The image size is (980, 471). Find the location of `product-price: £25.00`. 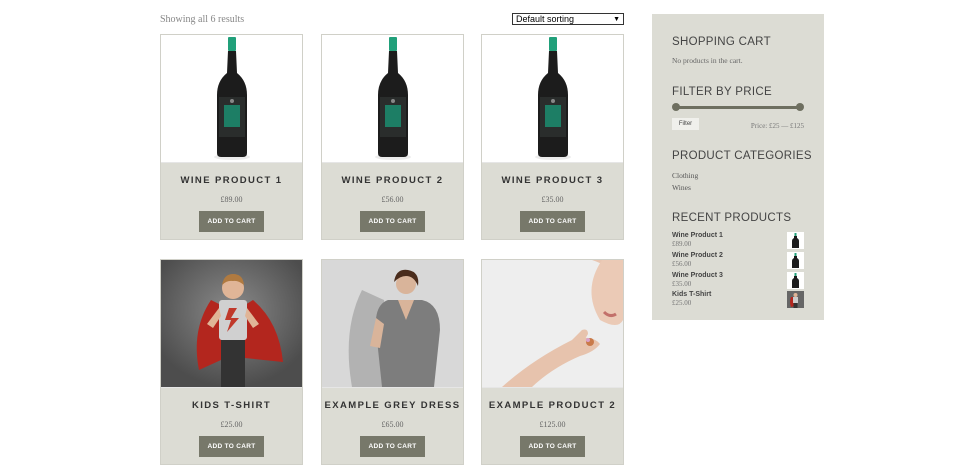

product-price: £25.00 is located at coordinates (231, 424).